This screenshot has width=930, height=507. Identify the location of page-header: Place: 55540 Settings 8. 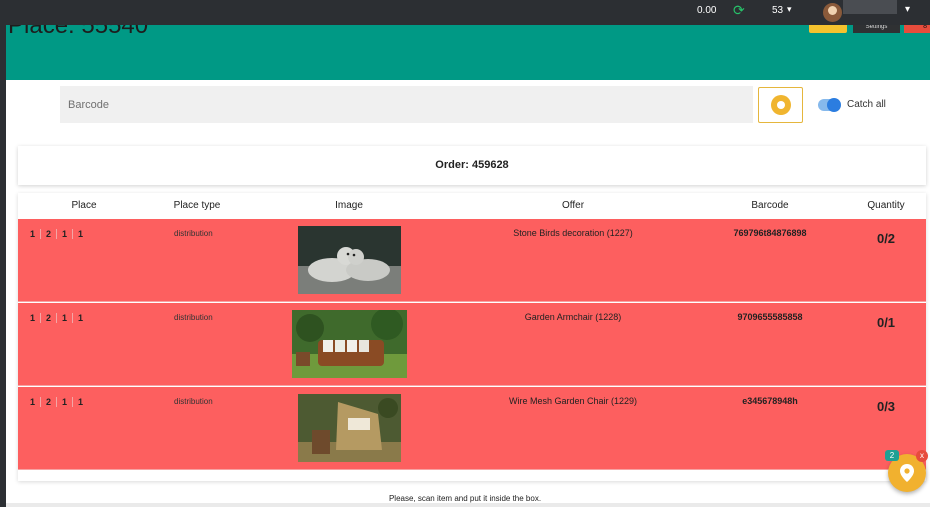
(468, 52).